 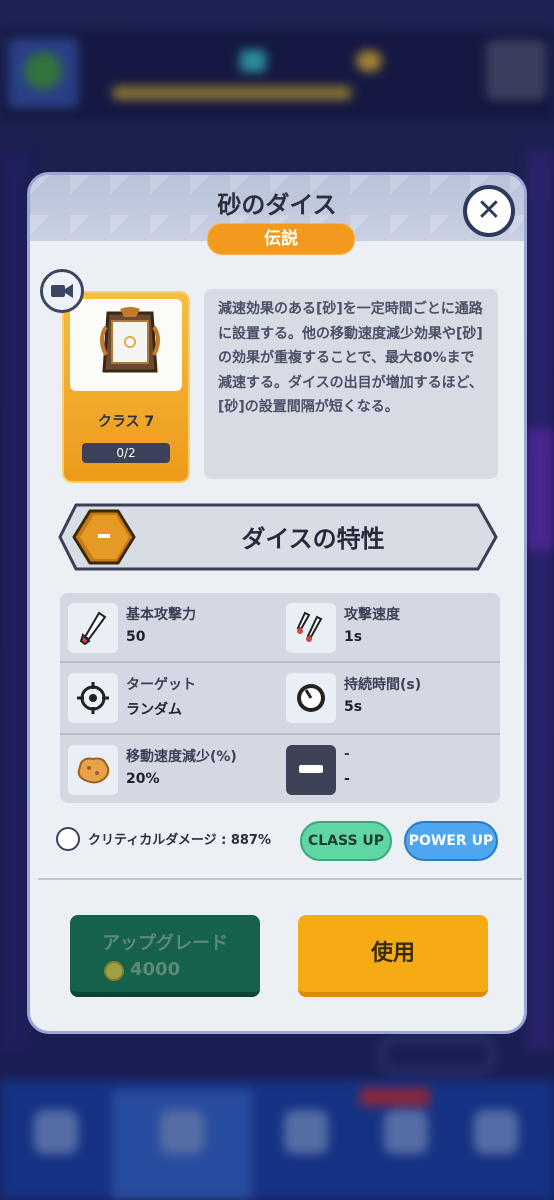 I want to click on stat-attack-speed: 攻撃速度 1s, so click(x=378, y=628).